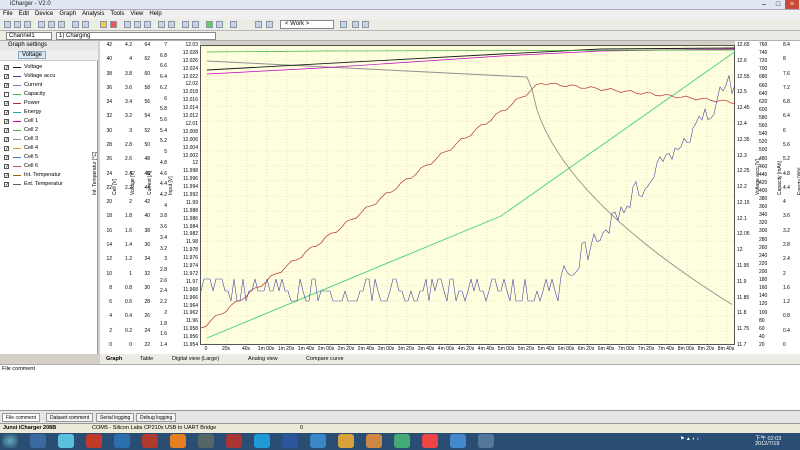  I want to click on series-item: ✓ Energy, so click(51, 112).